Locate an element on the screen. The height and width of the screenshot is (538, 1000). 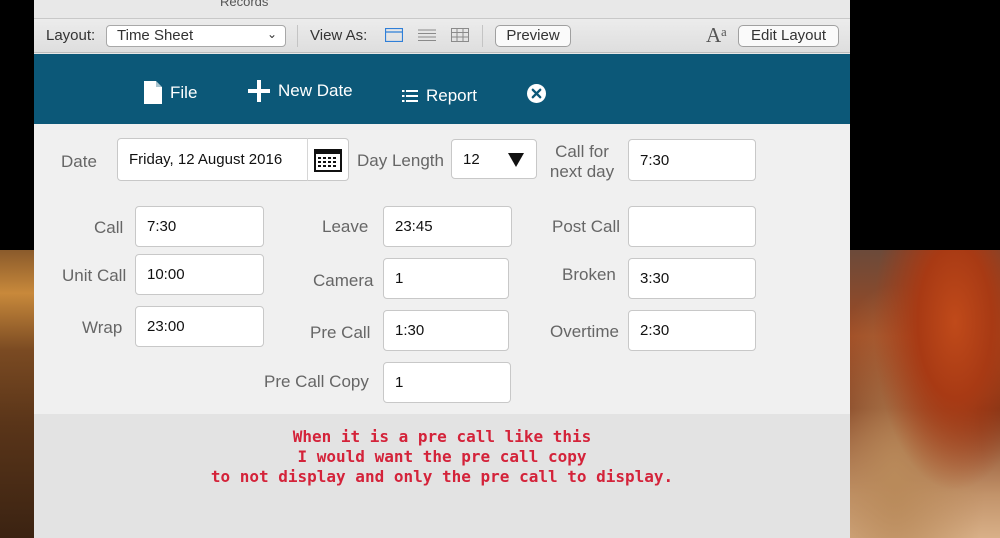
leave-field: 23:45 is located at coordinates (447, 226).